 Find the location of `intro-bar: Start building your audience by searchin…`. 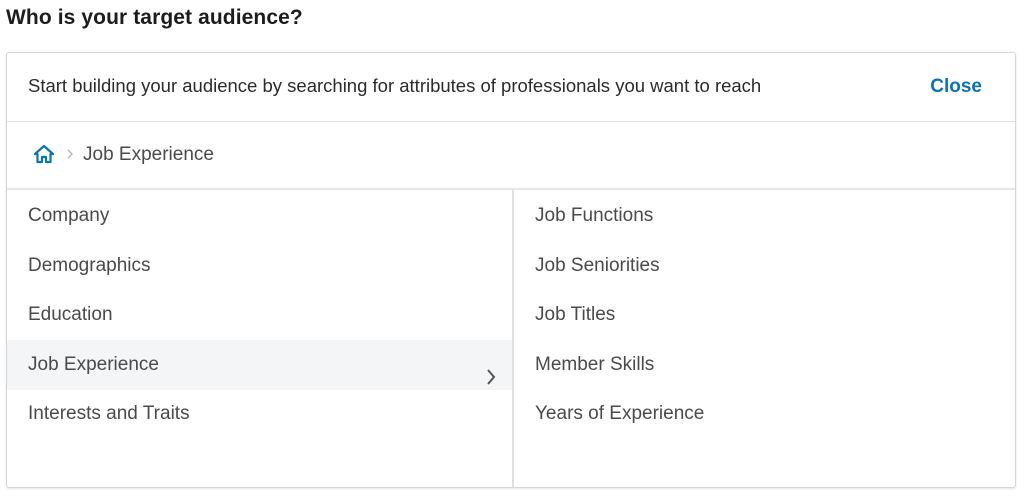

intro-bar: Start building your audience by searchin… is located at coordinates (511, 87).